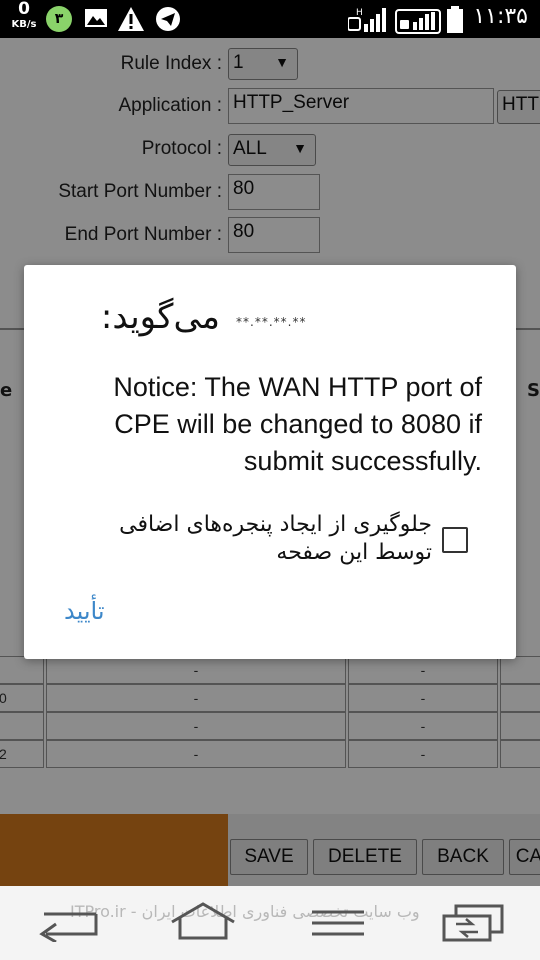  What do you see at coordinates (359, 13) in the screenshot?
I see `svg-text: H` at bounding box center [359, 13].